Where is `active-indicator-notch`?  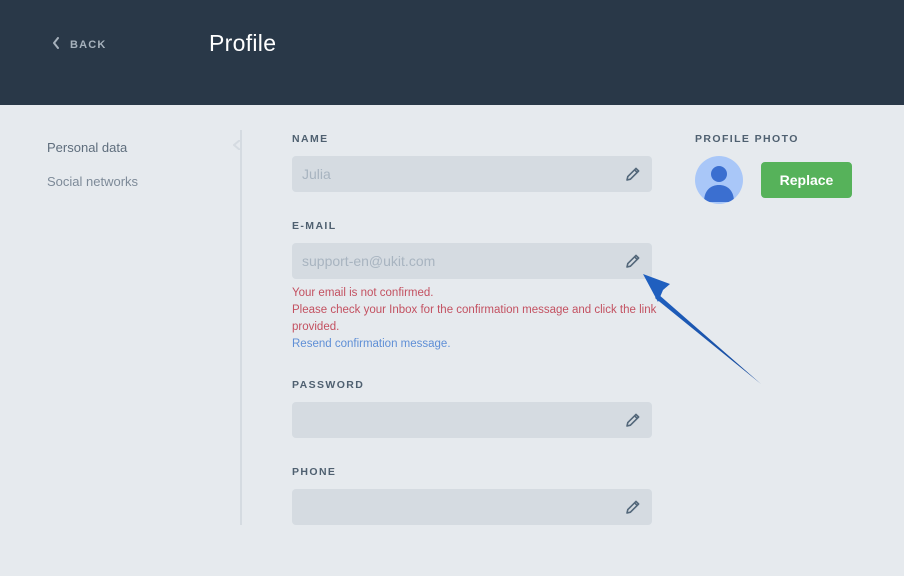 active-indicator-notch is located at coordinates (237, 145).